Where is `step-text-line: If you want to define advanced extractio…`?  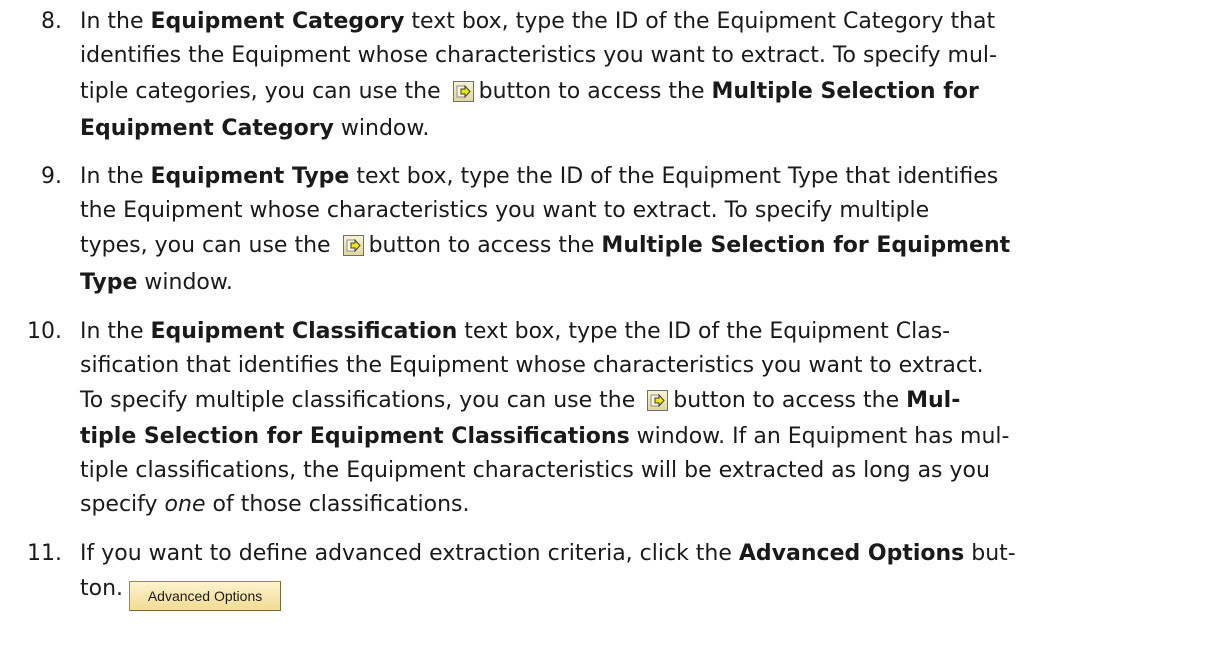
step-text-line: If you want to define advanced extractio… is located at coordinates (548, 553).